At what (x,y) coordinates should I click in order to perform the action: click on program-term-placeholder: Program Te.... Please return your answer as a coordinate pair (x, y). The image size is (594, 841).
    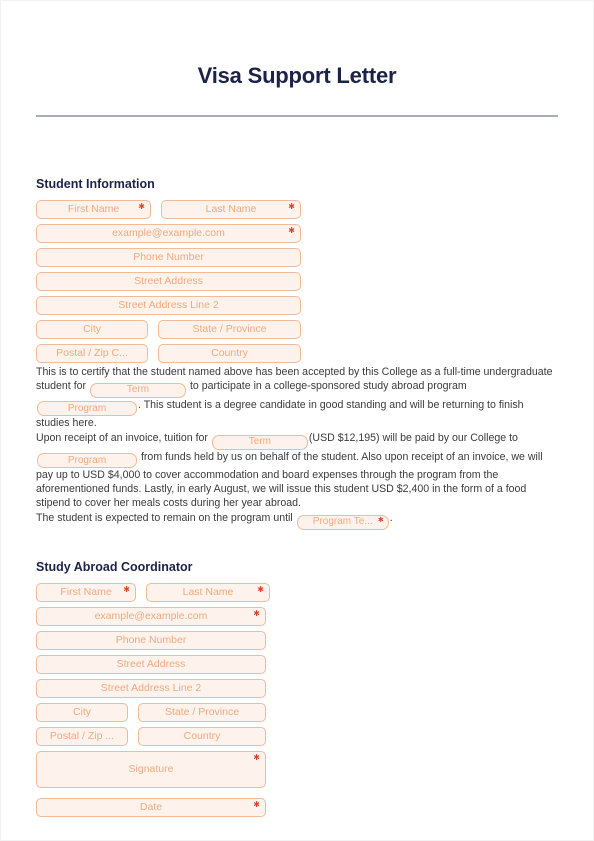
    Looking at the image, I should click on (342, 521).